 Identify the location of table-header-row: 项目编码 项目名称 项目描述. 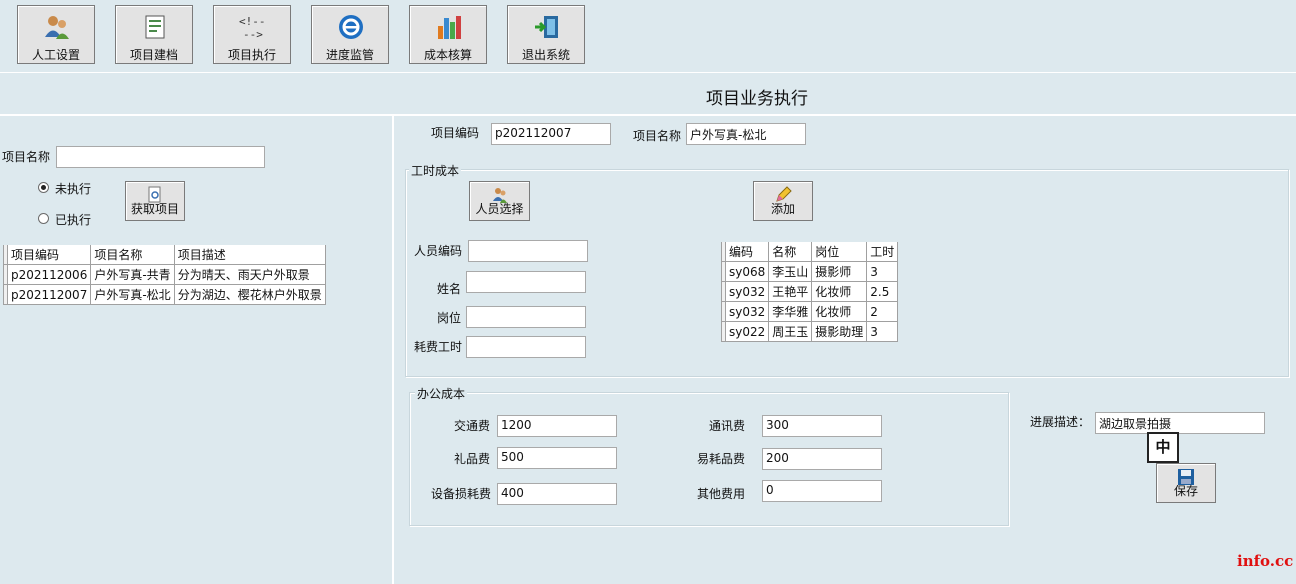
(164, 255).